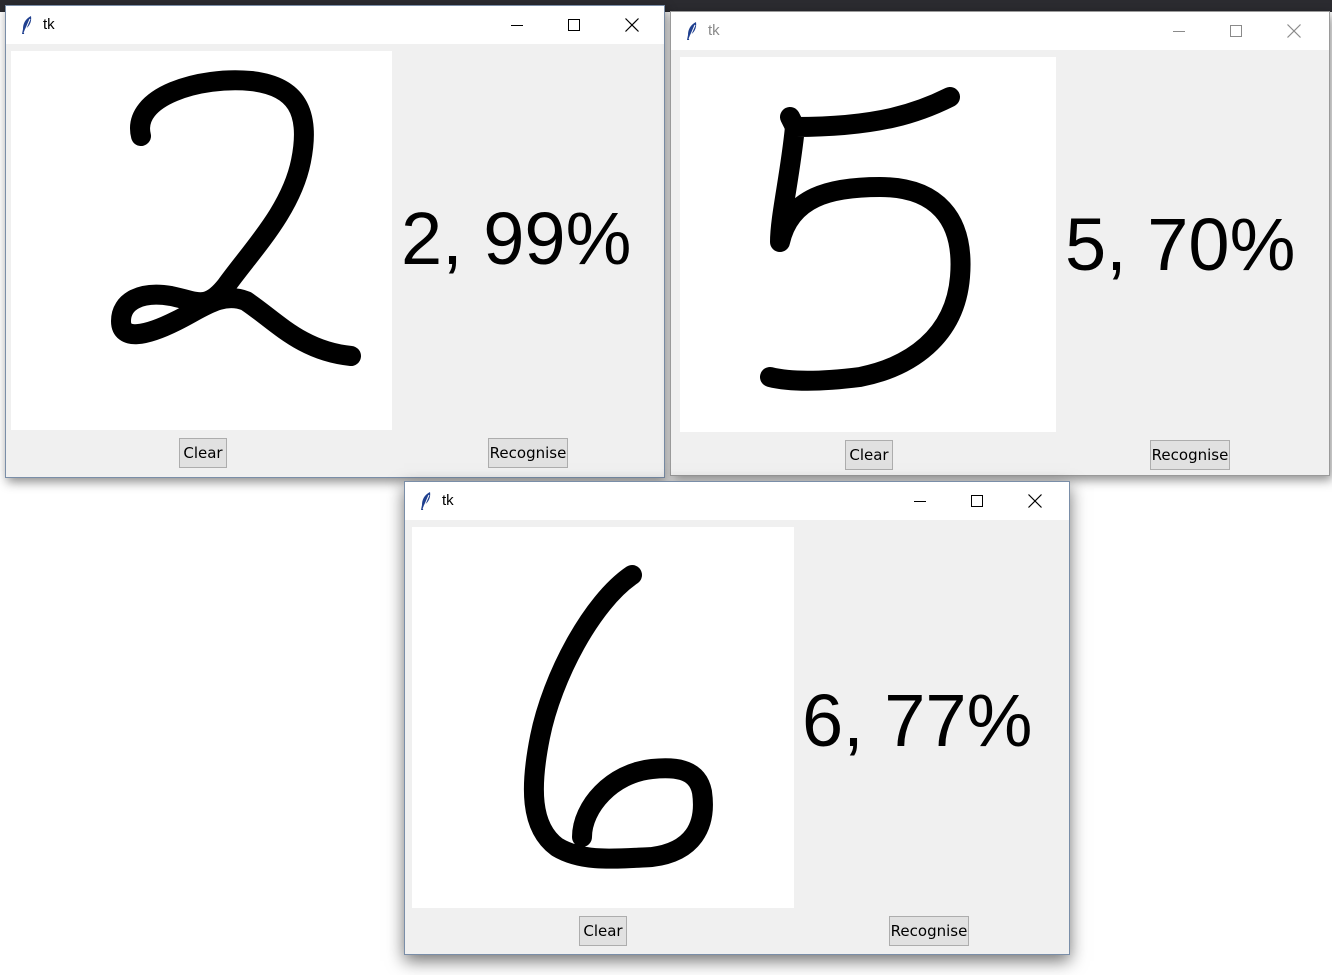  Describe the element at coordinates (516, 238) in the screenshot. I see `prediction-label: 2, 99%` at that location.